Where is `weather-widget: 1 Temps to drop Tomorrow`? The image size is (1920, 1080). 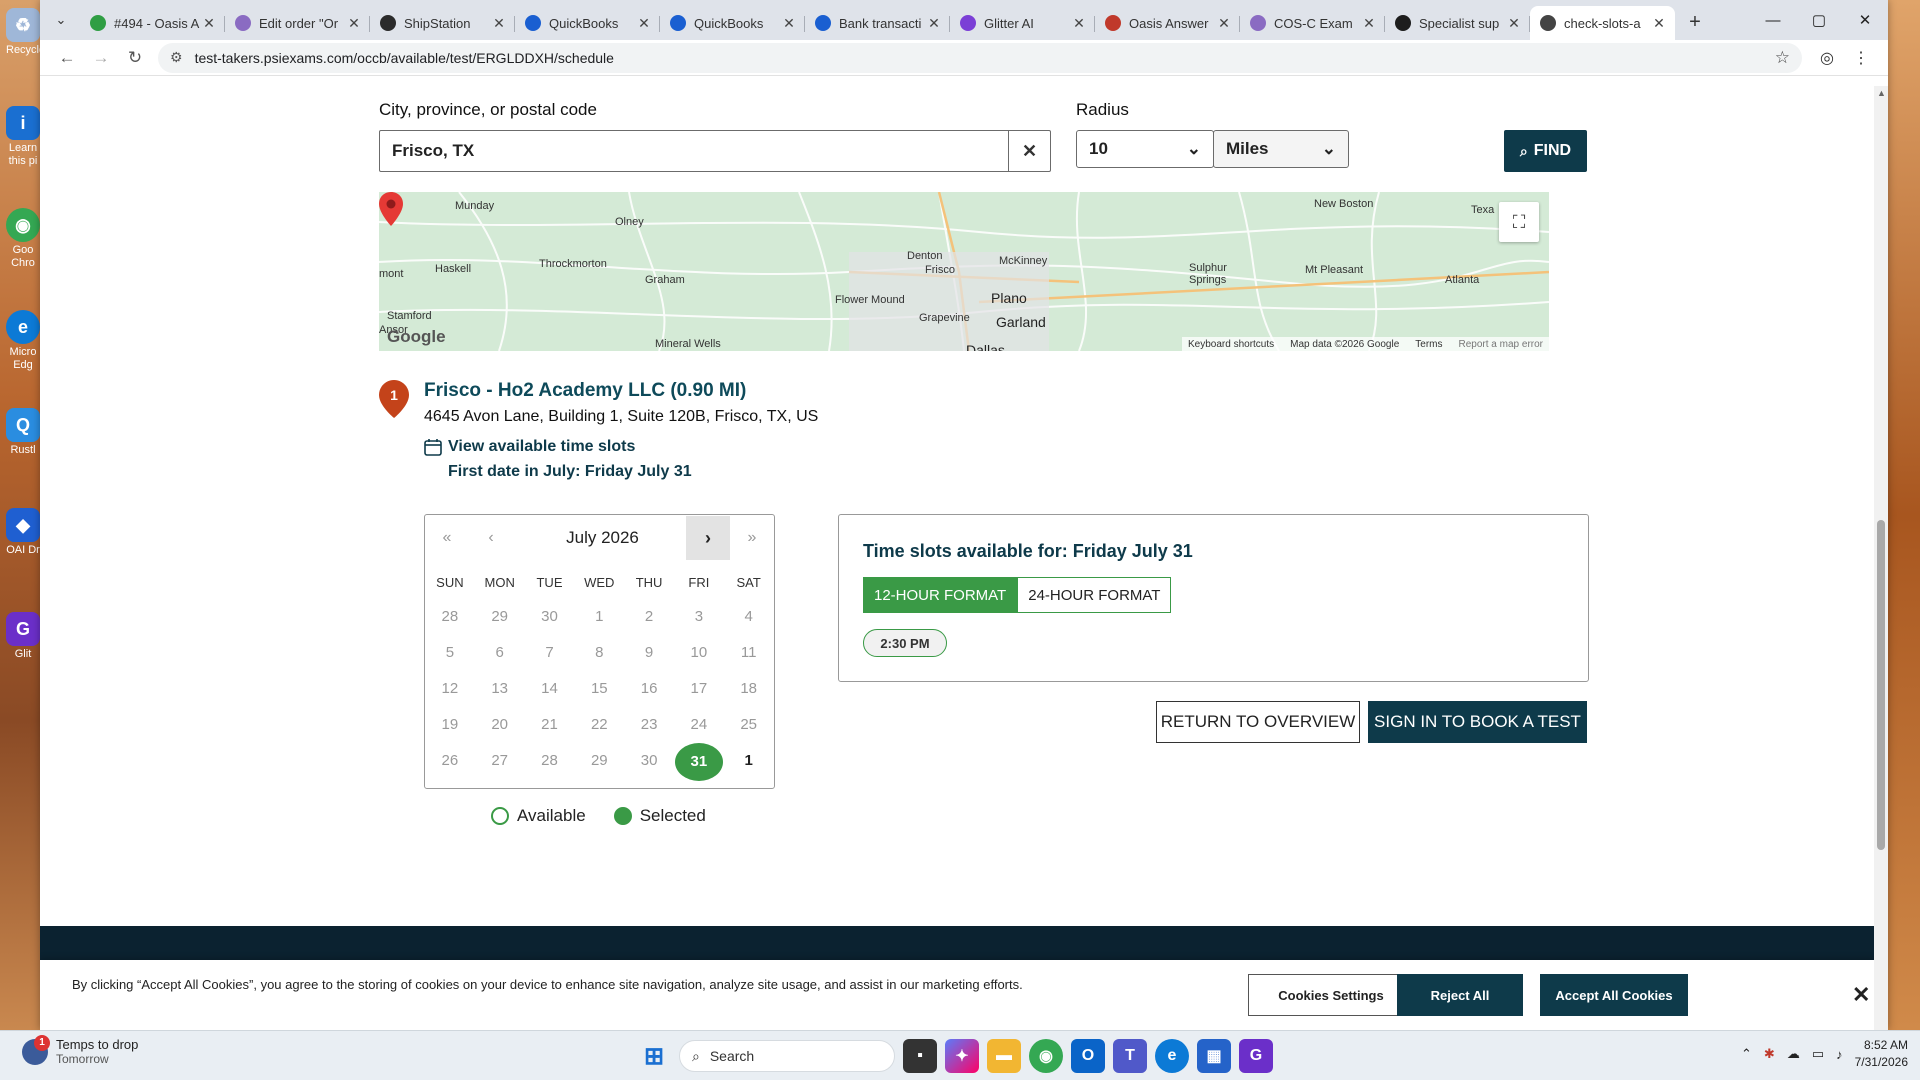 weather-widget: 1 Temps to drop Tomorrow is located at coordinates (80, 1050).